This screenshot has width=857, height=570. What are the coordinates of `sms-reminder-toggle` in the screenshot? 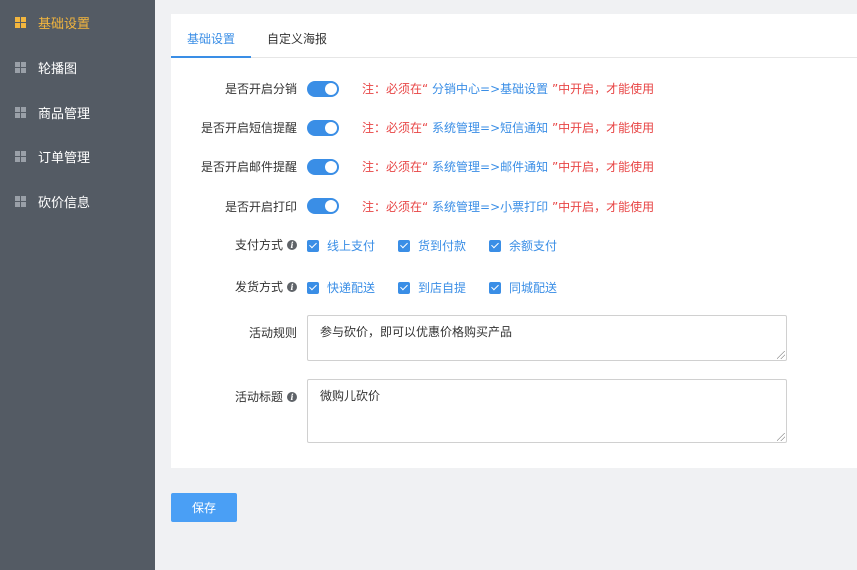 It's located at (323, 128).